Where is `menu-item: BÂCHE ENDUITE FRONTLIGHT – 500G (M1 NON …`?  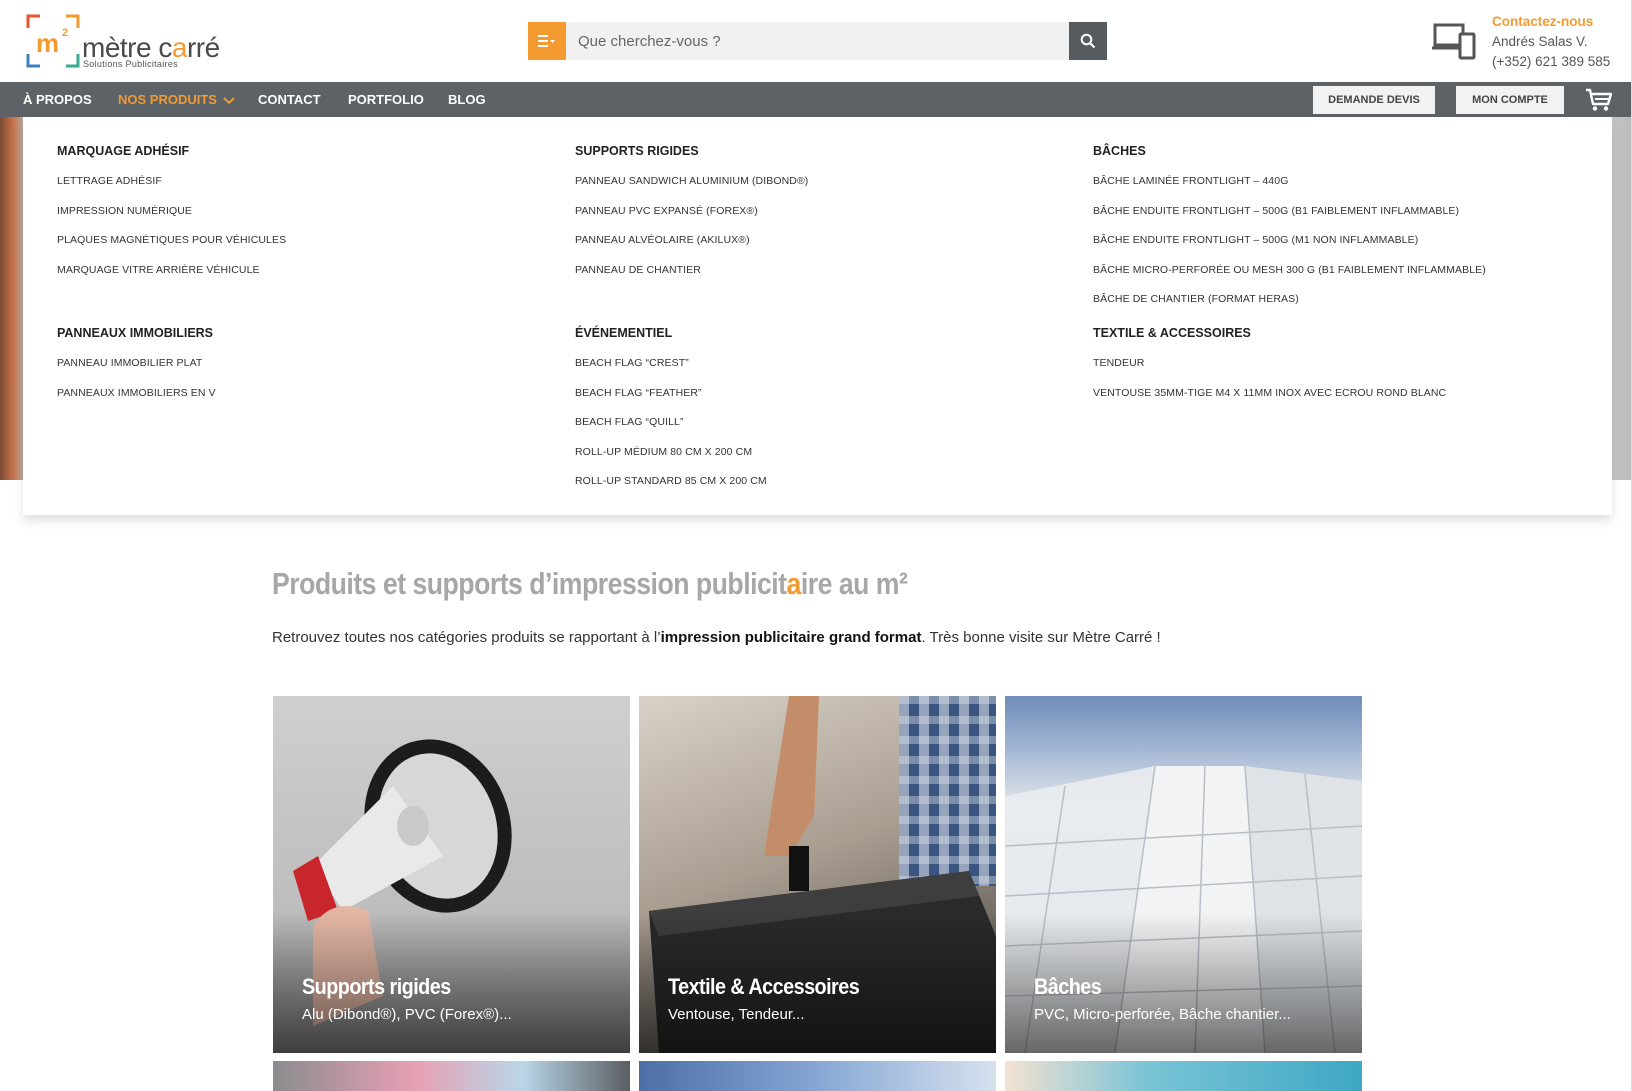 menu-item: BÂCHE ENDUITE FRONTLIGHT – 500G (M1 NON … is located at coordinates (1289, 245).